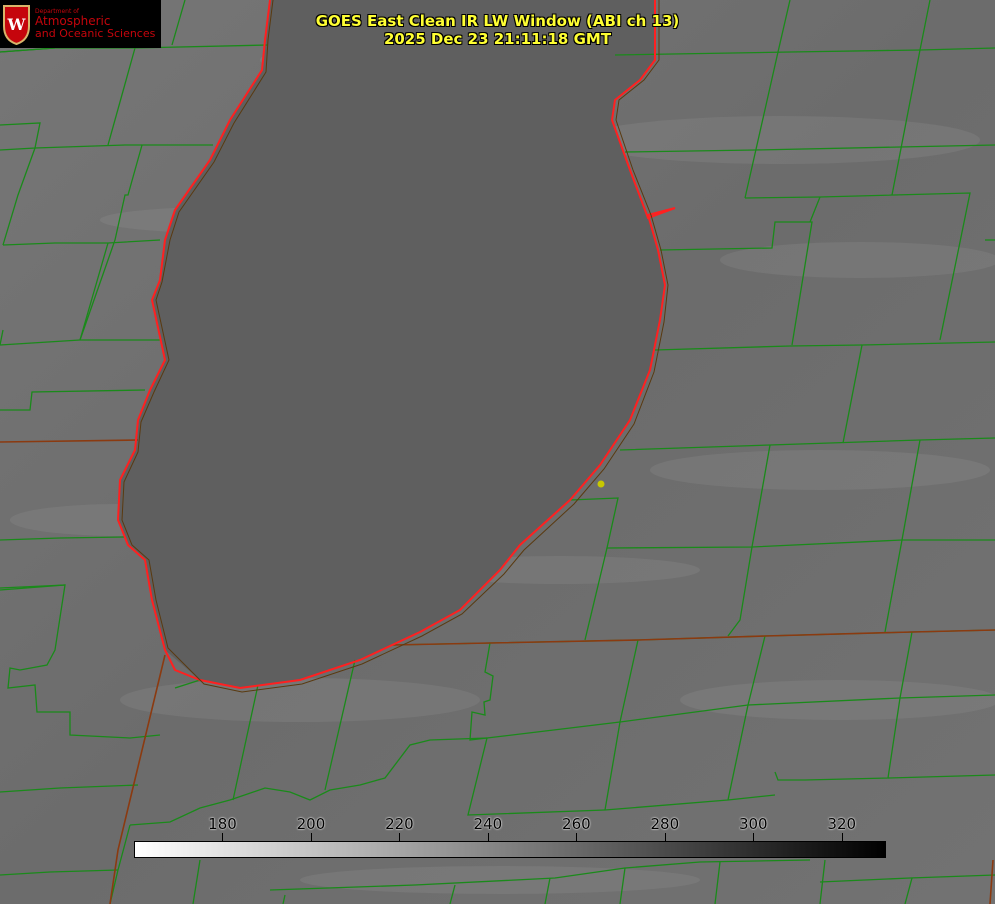  Describe the element at coordinates (497, 21) in the screenshot. I see `image-title: GOES East Clean IR LW Window (ABI ch 13)` at that location.